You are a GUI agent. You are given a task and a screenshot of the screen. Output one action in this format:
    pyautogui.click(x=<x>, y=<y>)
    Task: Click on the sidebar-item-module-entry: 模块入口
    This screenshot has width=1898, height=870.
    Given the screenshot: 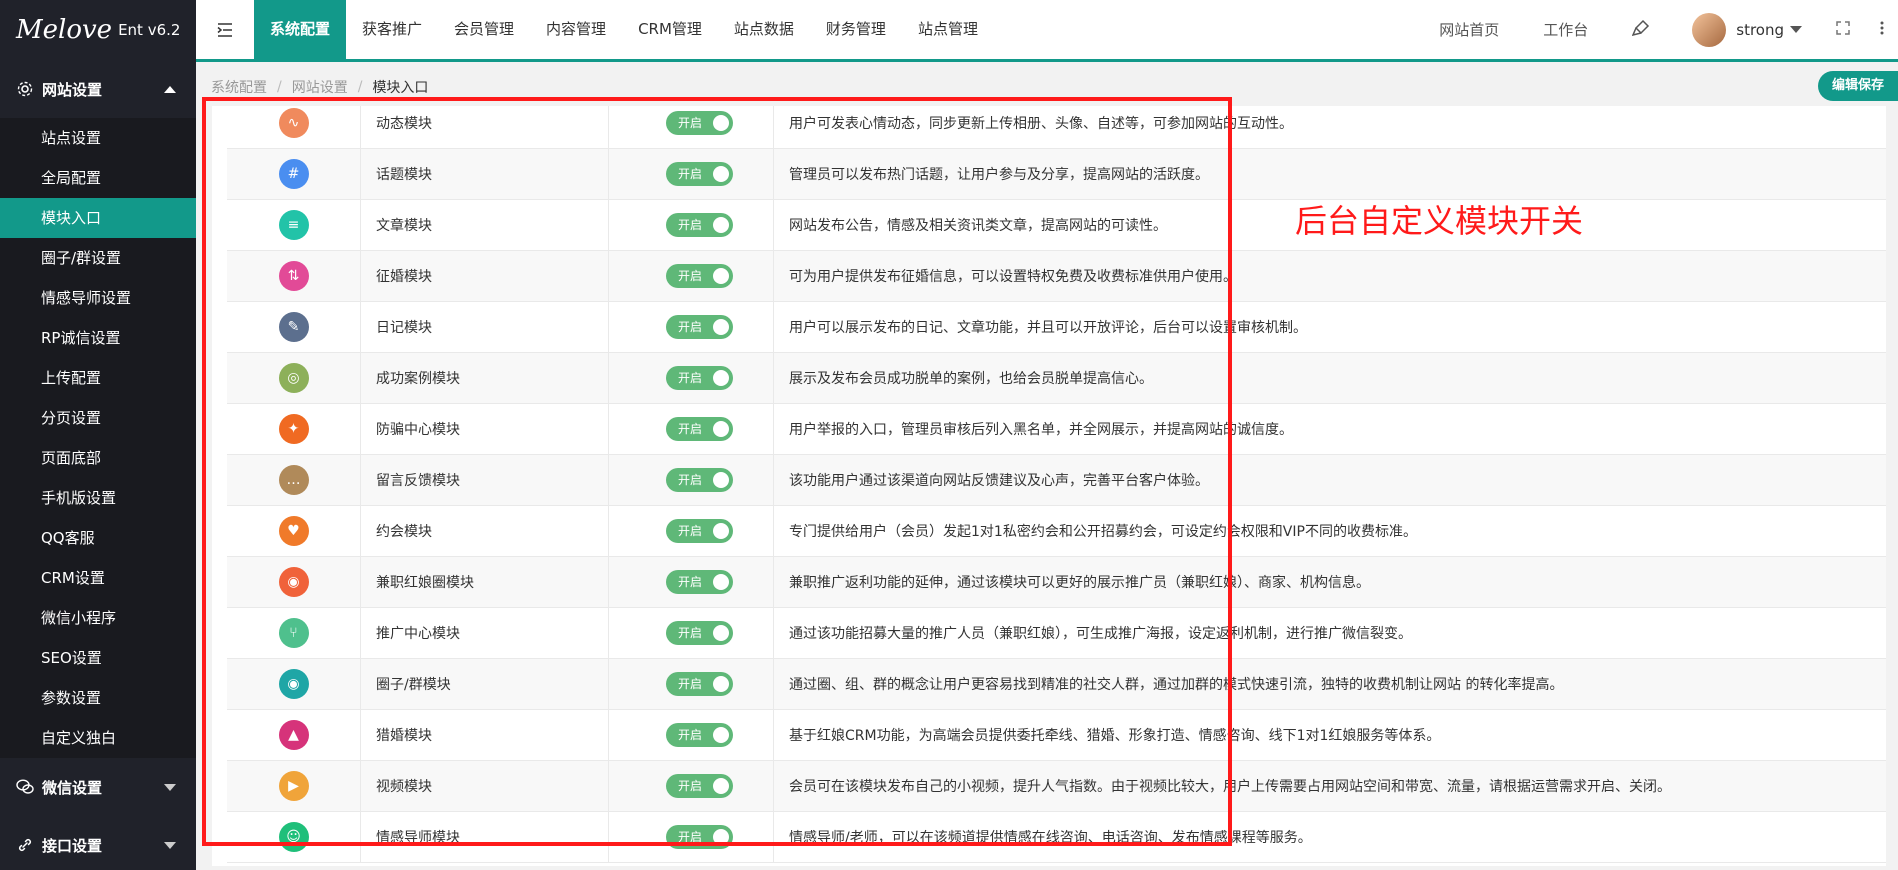 What is the action you would take?
    pyautogui.click(x=98, y=218)
    